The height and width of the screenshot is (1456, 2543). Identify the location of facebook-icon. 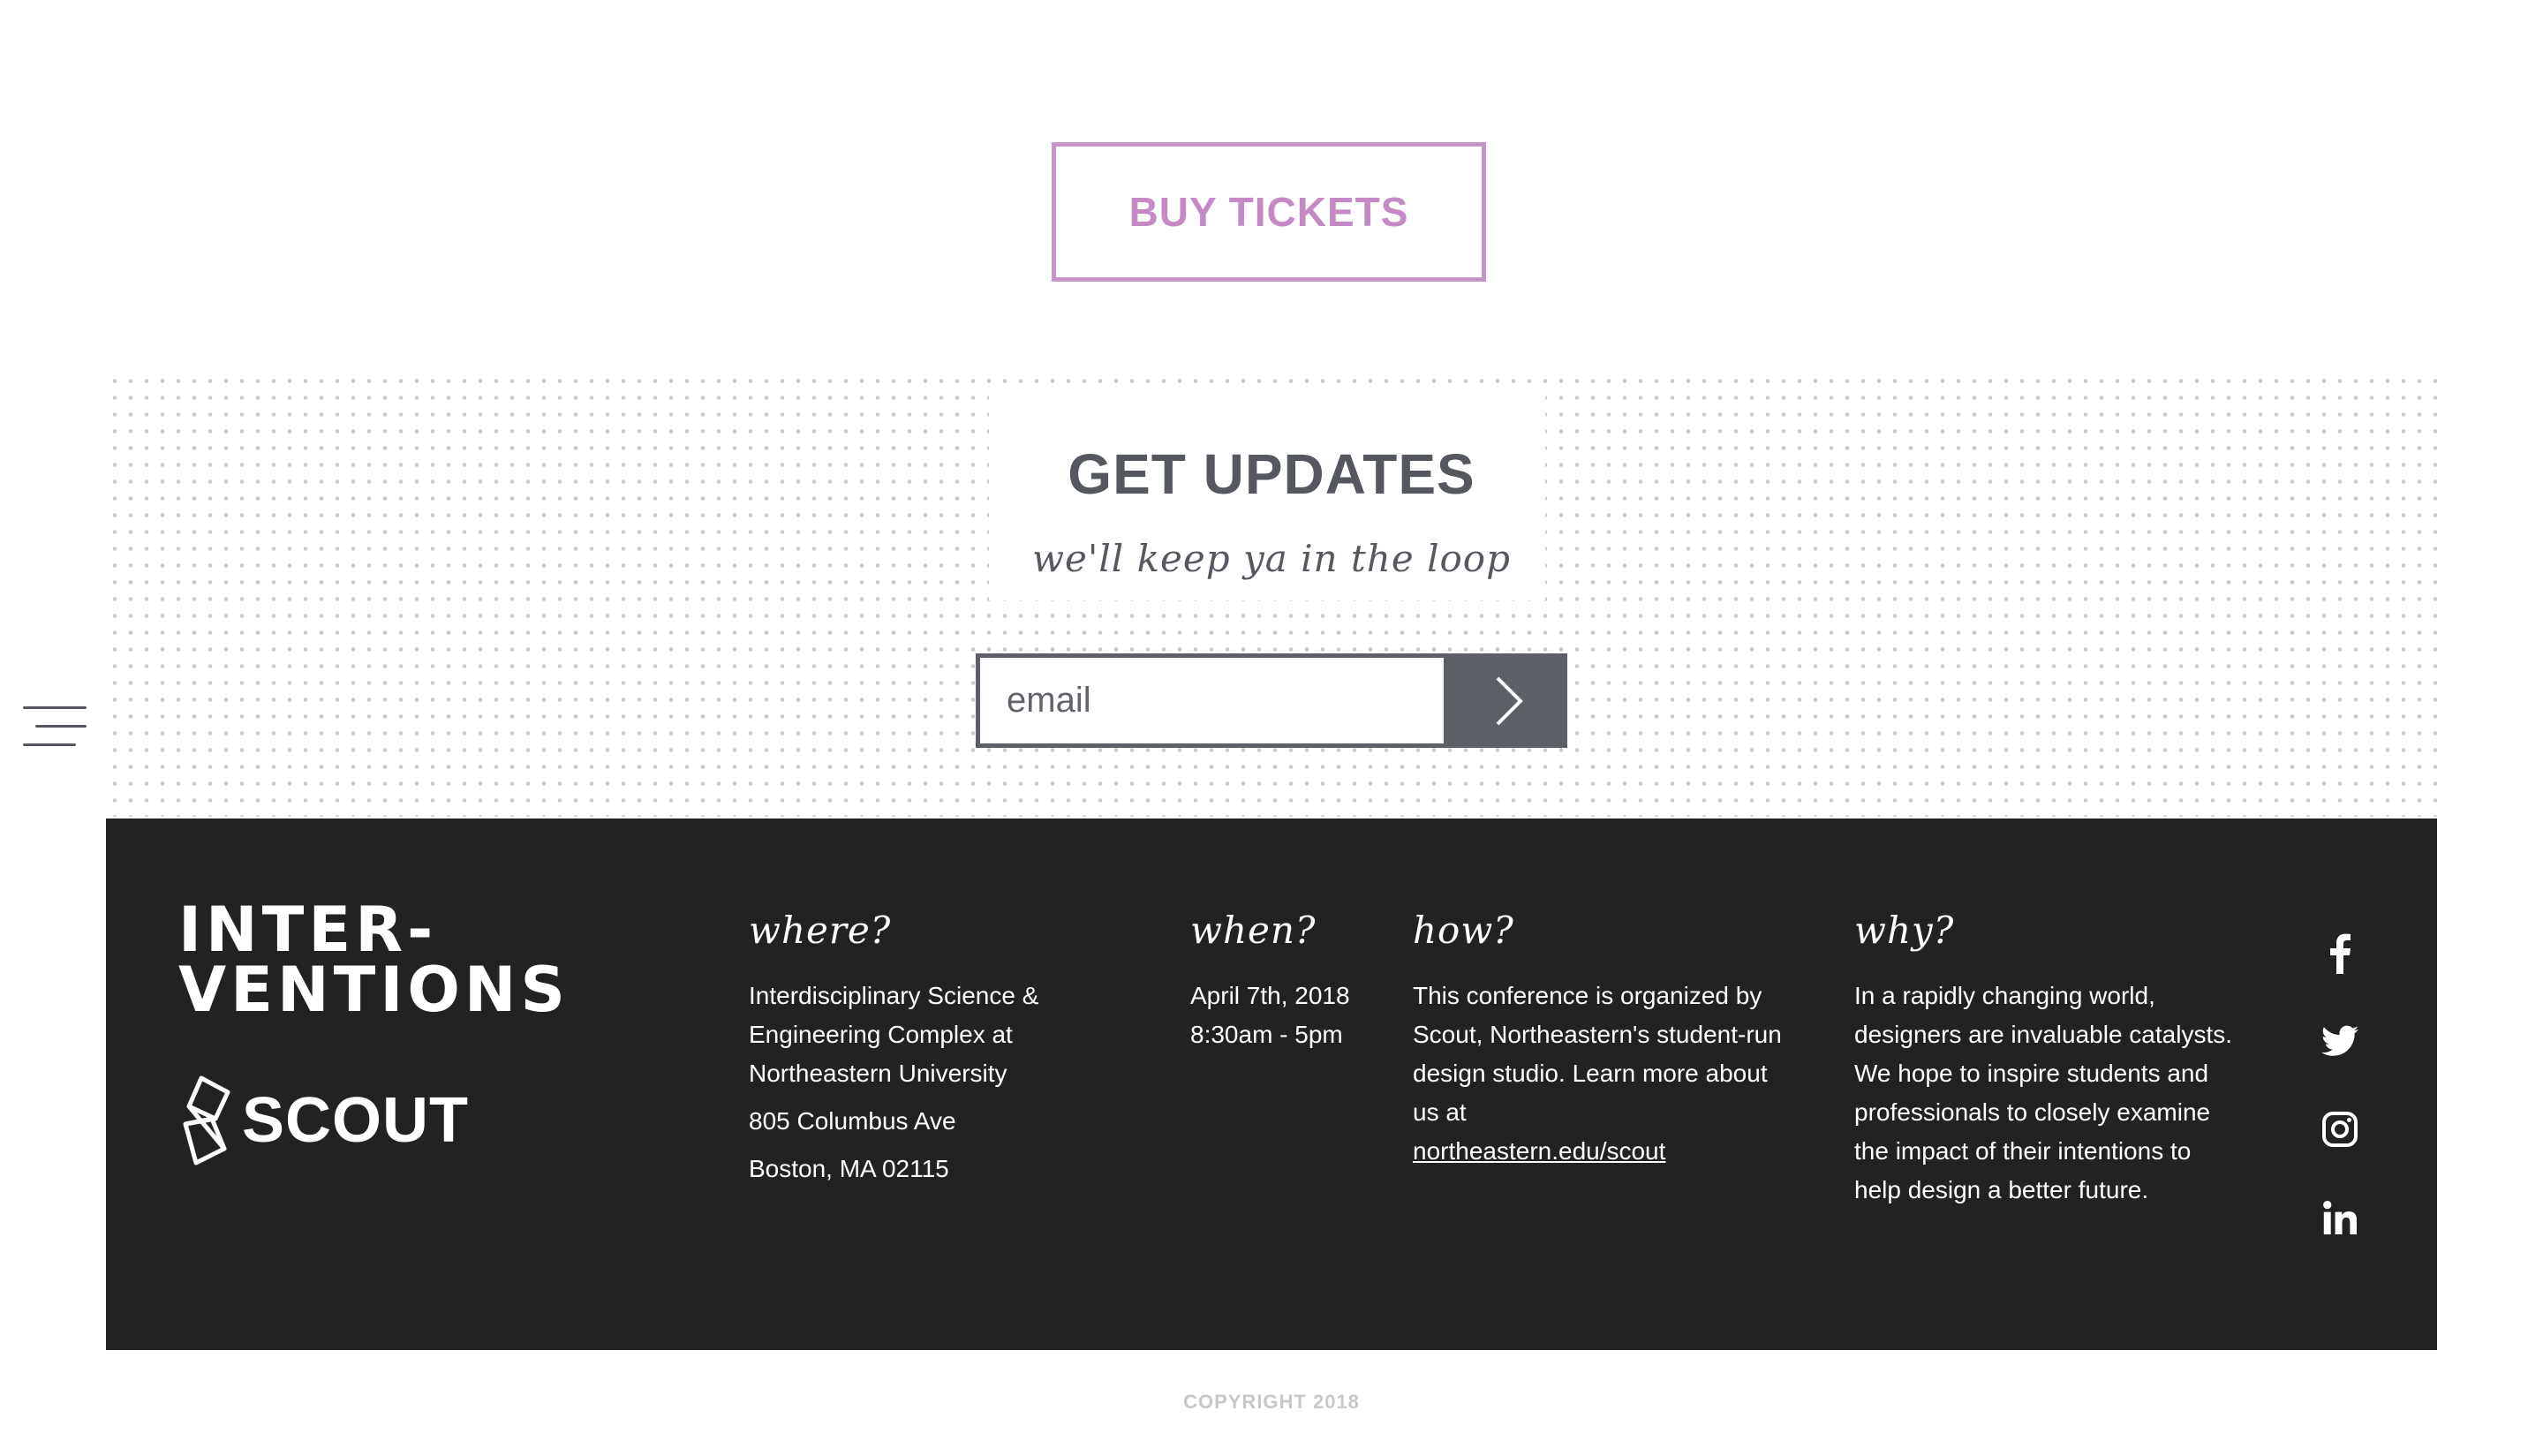
(2340, 952).